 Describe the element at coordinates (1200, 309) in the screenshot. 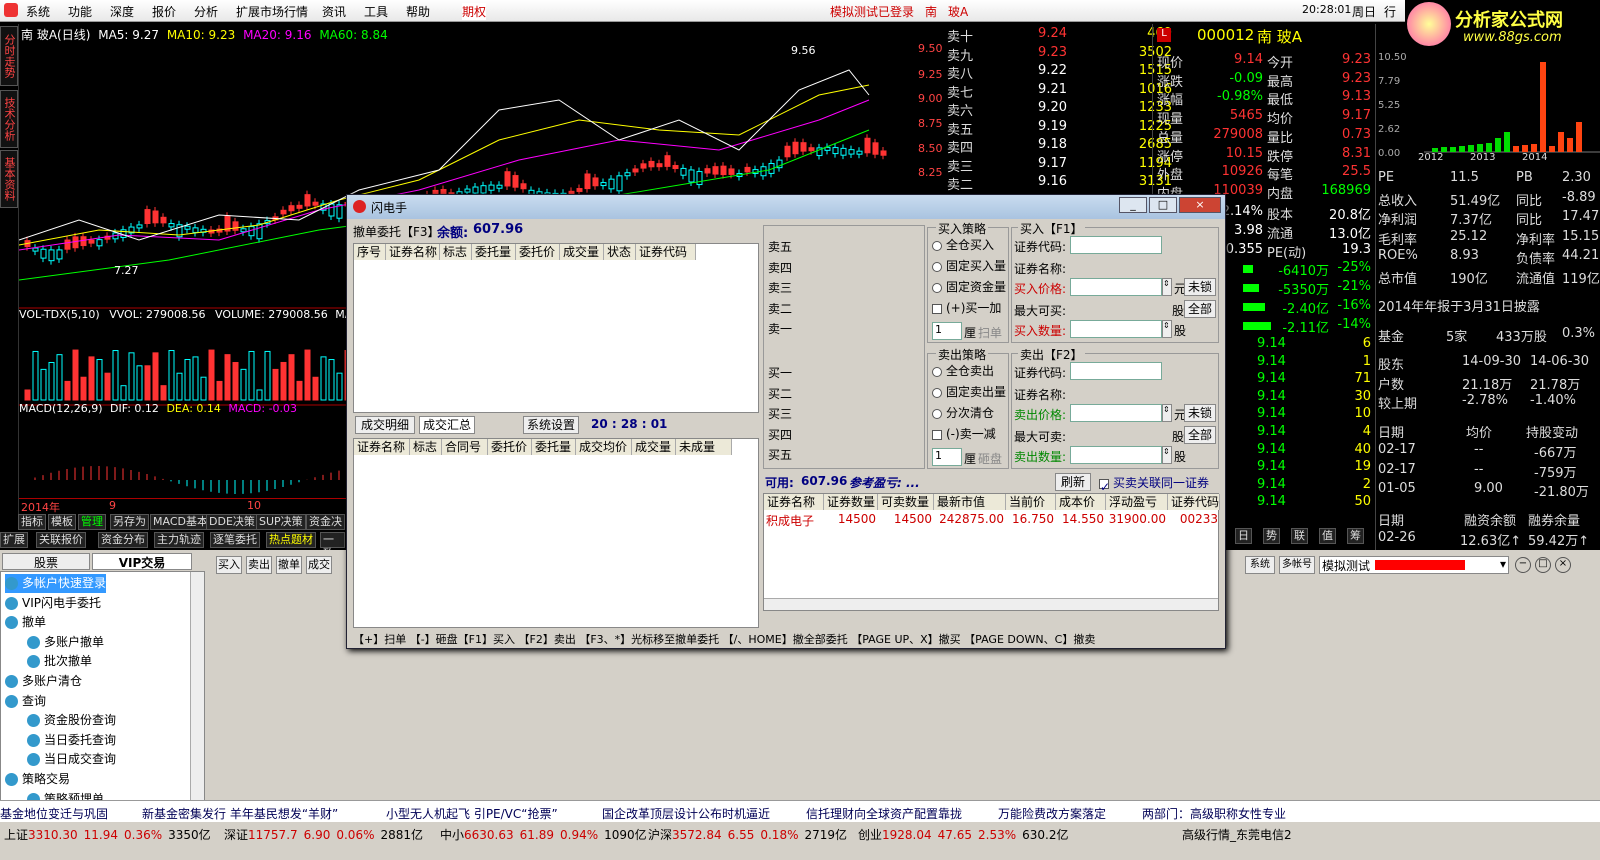

I see `buy-all-button: 全部` at that location.